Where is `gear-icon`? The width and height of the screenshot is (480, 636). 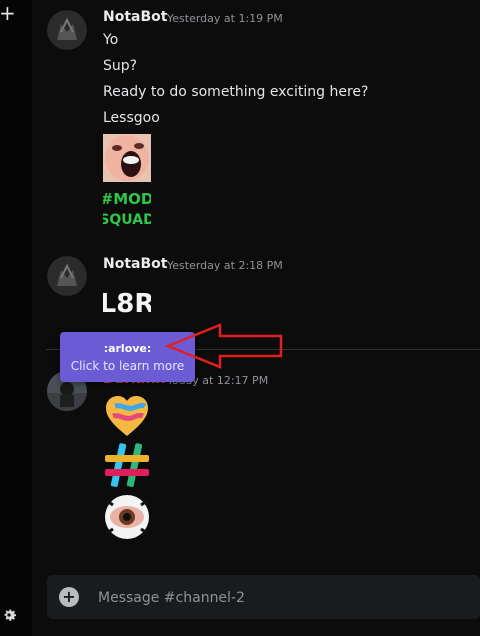
gear-icon is located at coordinates (9, 615).